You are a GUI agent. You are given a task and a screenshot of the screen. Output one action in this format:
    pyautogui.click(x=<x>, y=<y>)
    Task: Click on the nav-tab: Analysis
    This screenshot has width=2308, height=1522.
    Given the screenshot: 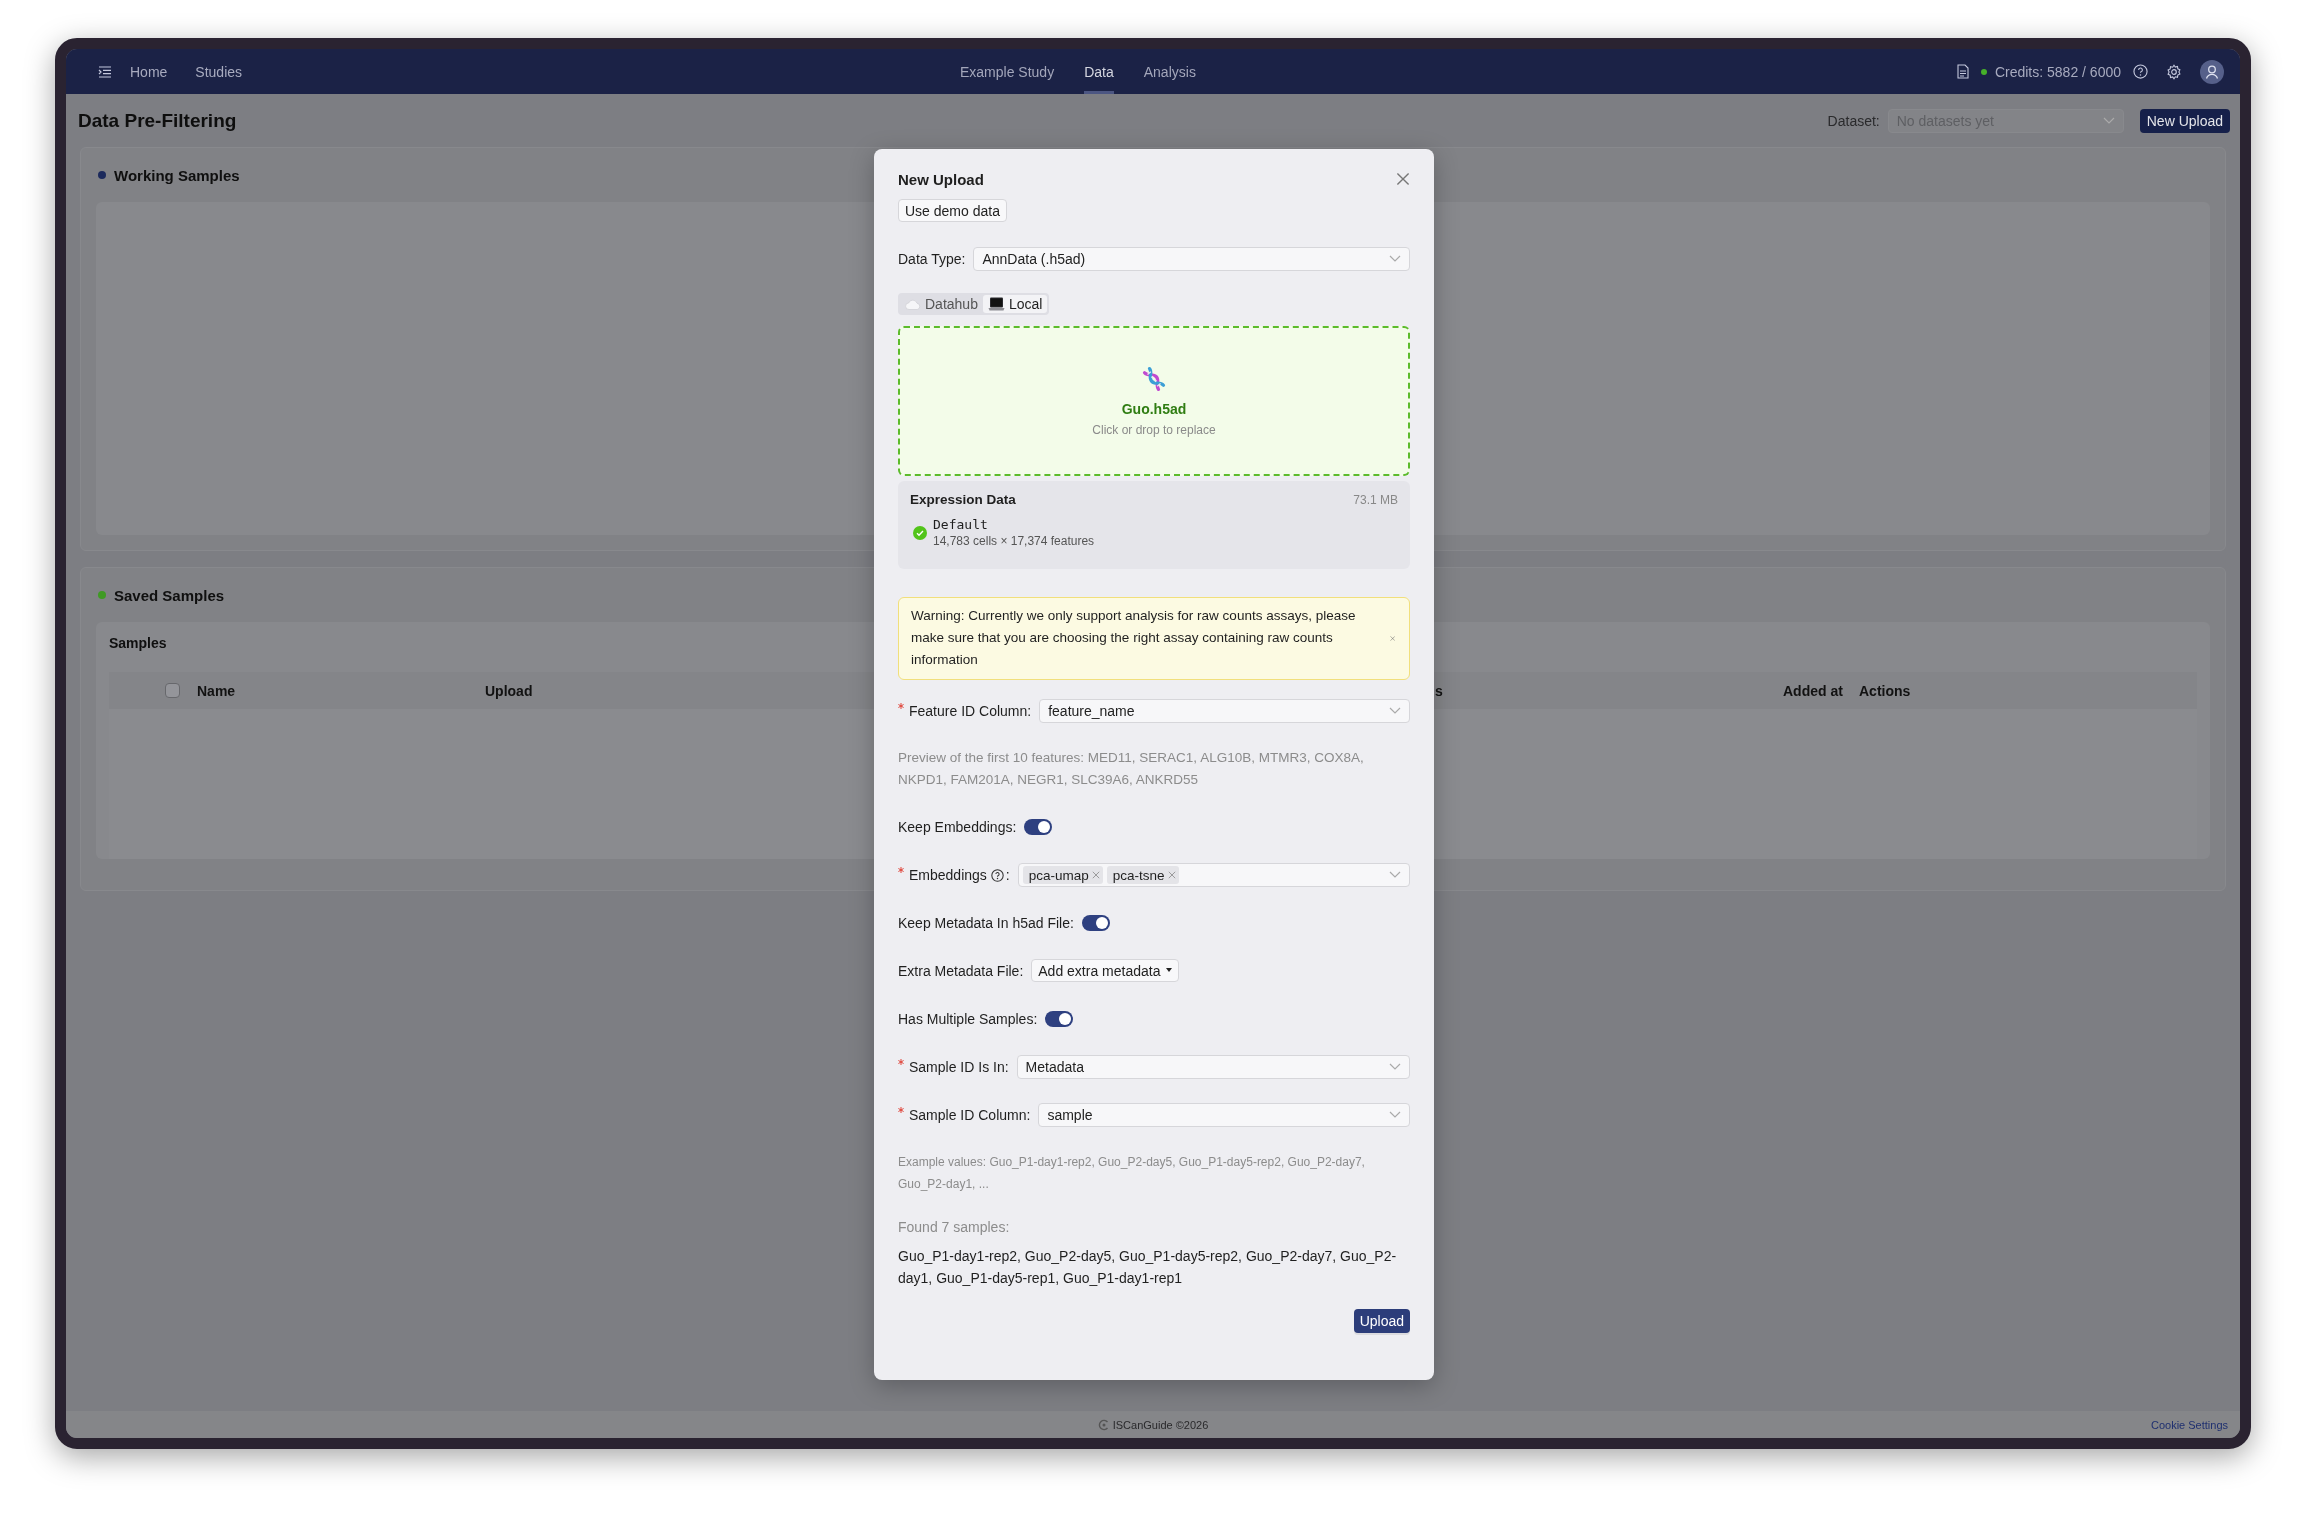 What is the action you would take?
    pyautogui.click(x=1169, y=71)
    